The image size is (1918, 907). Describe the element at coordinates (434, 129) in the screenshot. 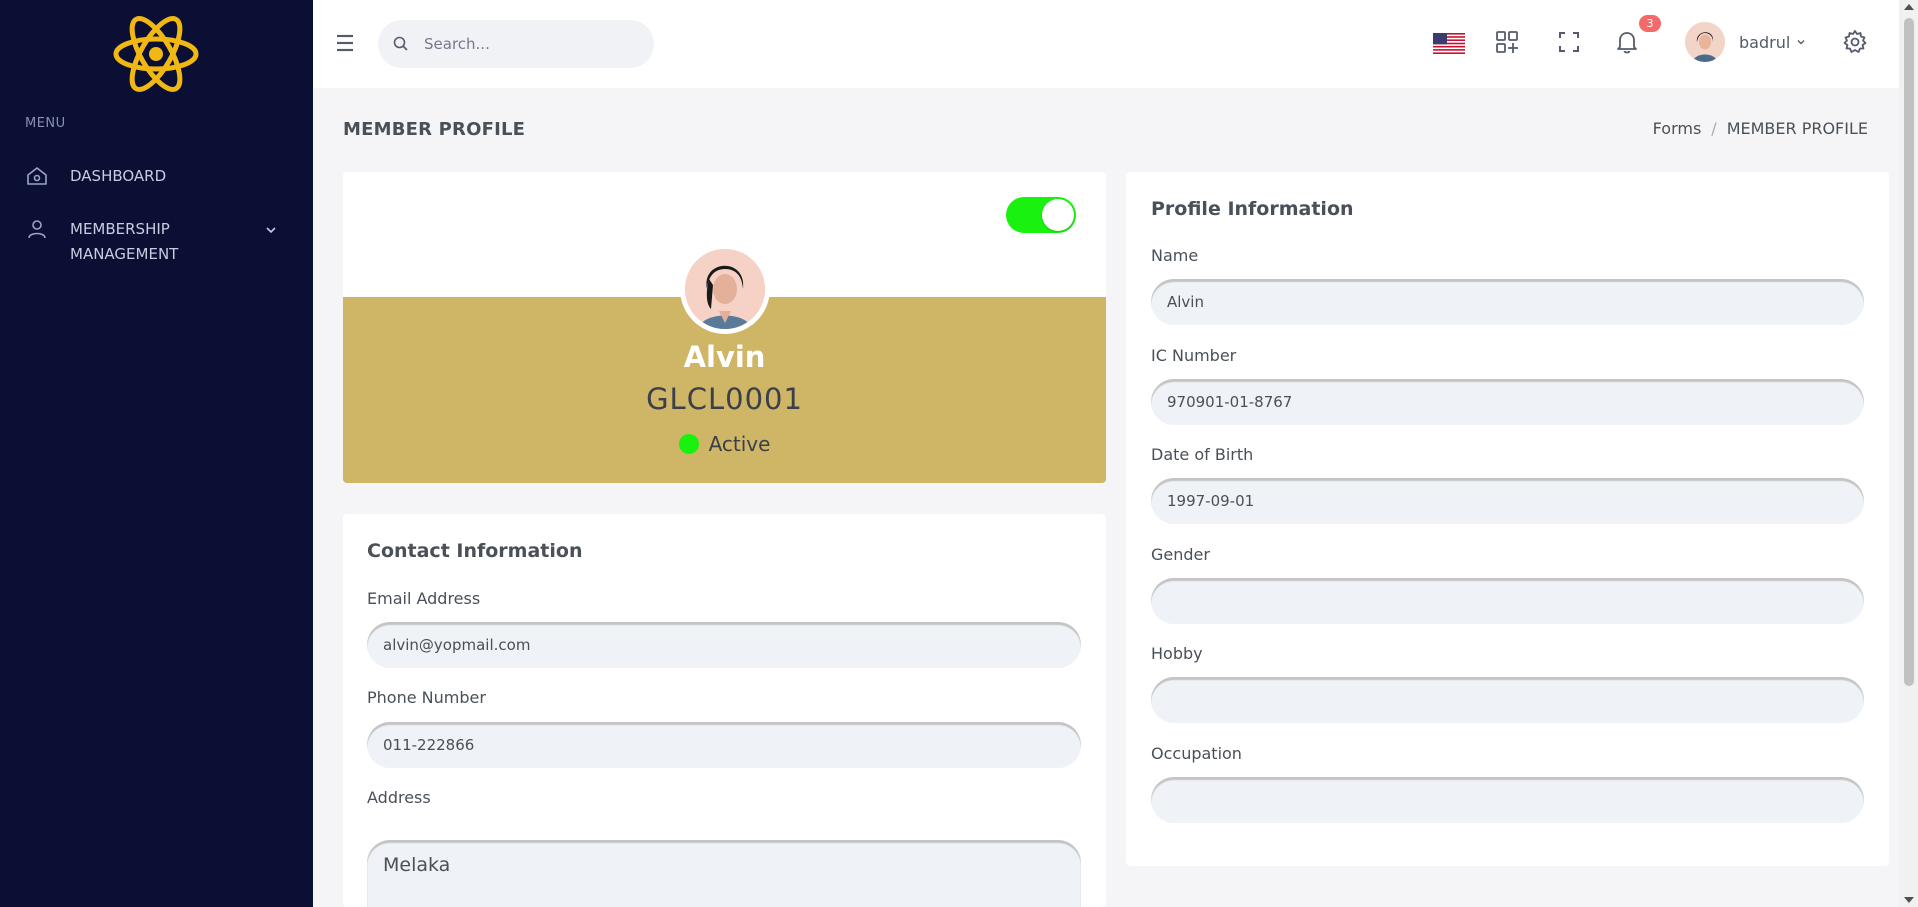

I see `page-title: MEMBER PROFILE` at that location.